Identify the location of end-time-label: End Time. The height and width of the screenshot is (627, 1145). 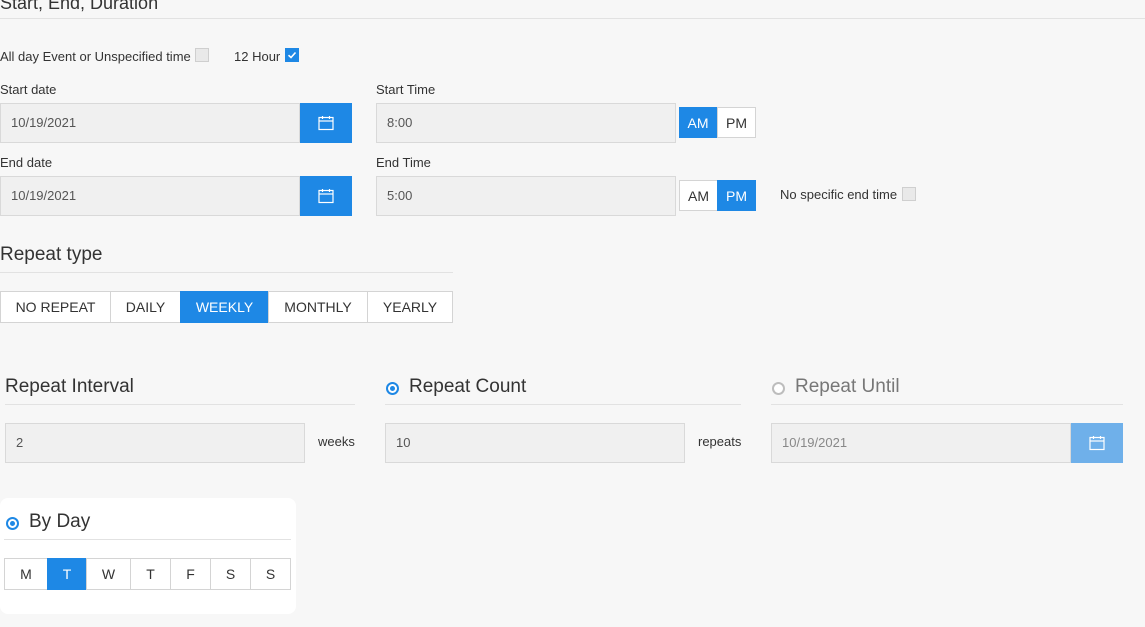
(403, 162).